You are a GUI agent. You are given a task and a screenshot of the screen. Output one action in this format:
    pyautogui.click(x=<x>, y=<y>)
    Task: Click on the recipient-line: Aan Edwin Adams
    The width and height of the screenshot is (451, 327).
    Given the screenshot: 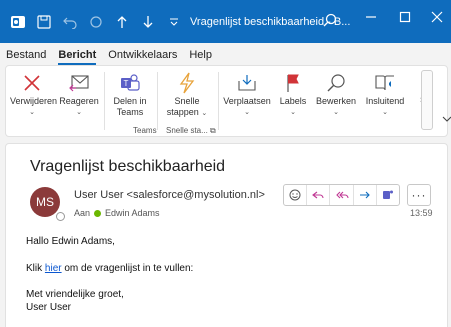 What is the action you would take?
    pyautogui.click(x=117, y=213)
    